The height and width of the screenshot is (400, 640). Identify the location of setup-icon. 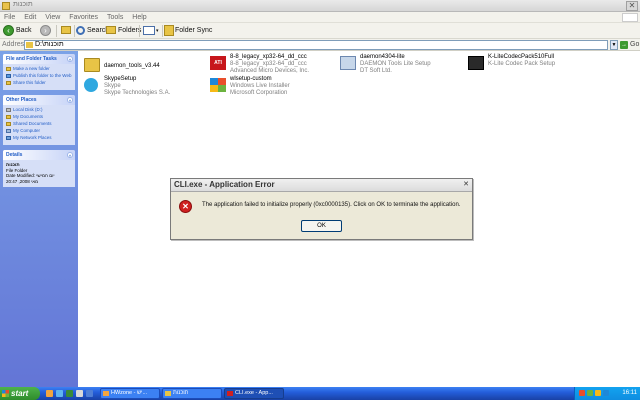
(348, 63).